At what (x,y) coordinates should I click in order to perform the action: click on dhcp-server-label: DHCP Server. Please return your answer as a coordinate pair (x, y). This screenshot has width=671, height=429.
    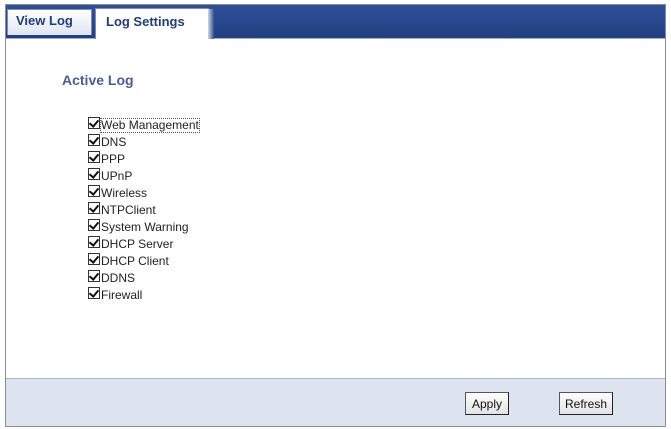
    Looking at the image, I should click on (137, 244).